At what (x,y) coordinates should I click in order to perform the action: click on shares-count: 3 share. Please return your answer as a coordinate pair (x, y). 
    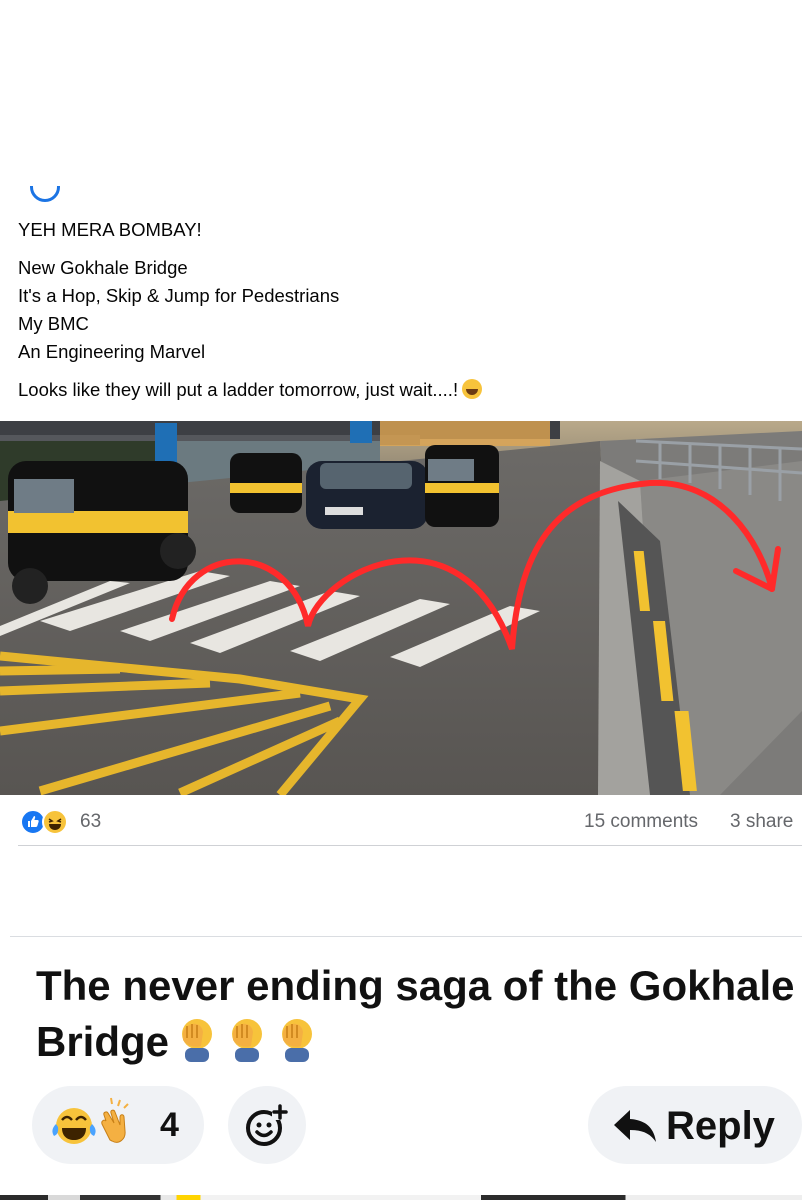
    Looking at the image, I should click on (761, 822).